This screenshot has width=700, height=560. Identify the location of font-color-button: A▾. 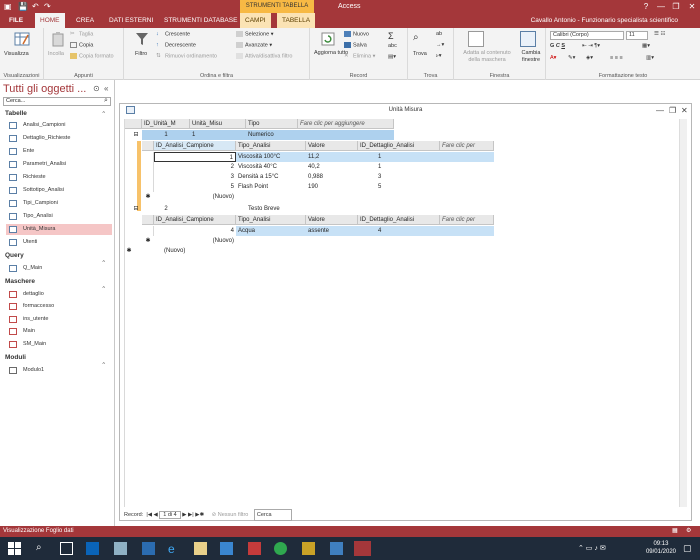
(553, 58).